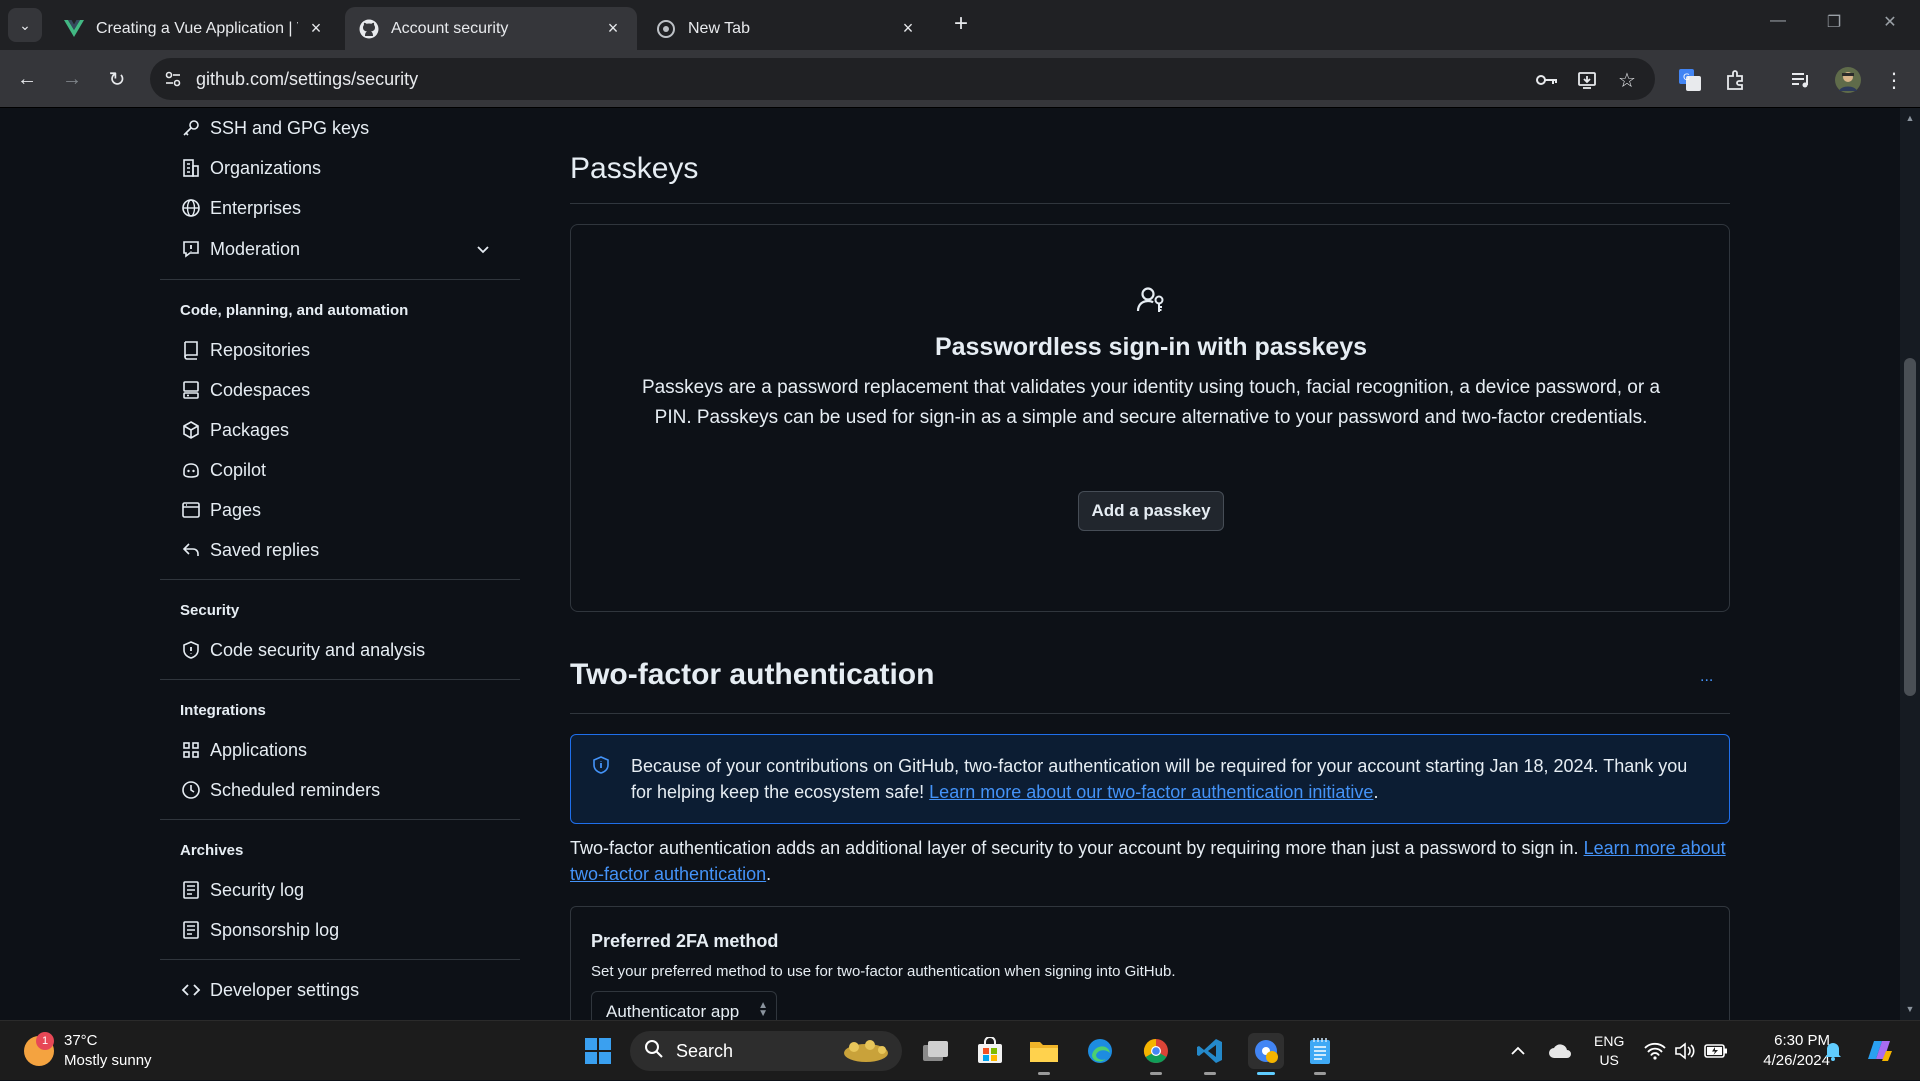 This screenshot has height=1081, width=1920. I want to click on sidebar-item-ssh-gpg: SSH and GPG keys, so click(345, 128).